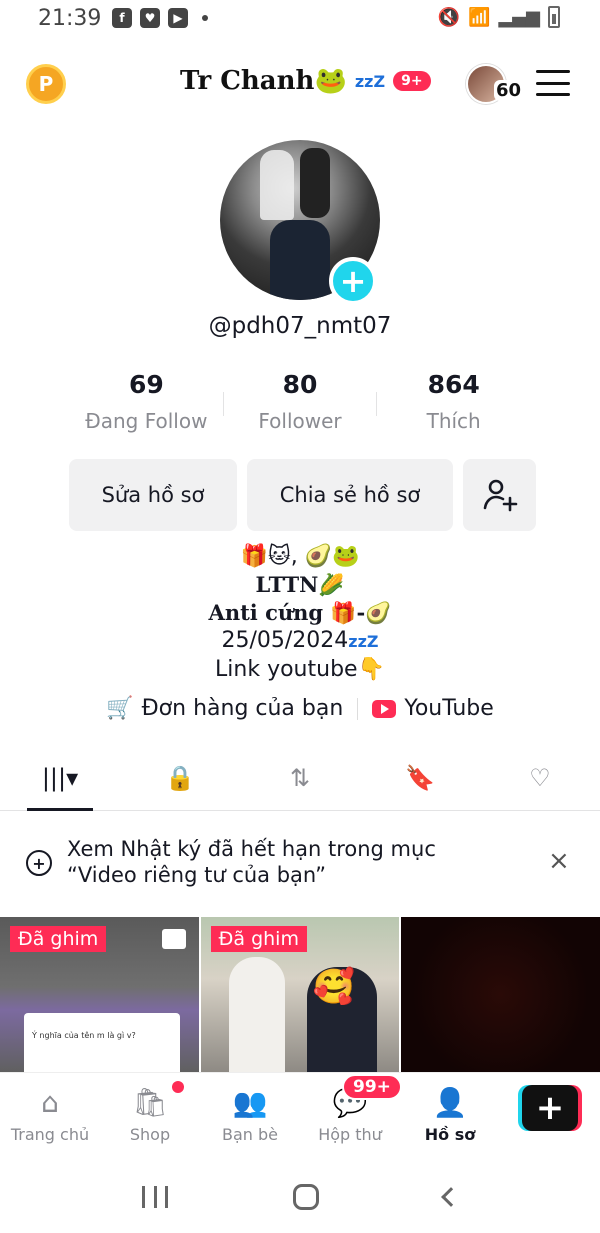  I want to click on stat-following: 69 Đang Follow, so click(146, 401).